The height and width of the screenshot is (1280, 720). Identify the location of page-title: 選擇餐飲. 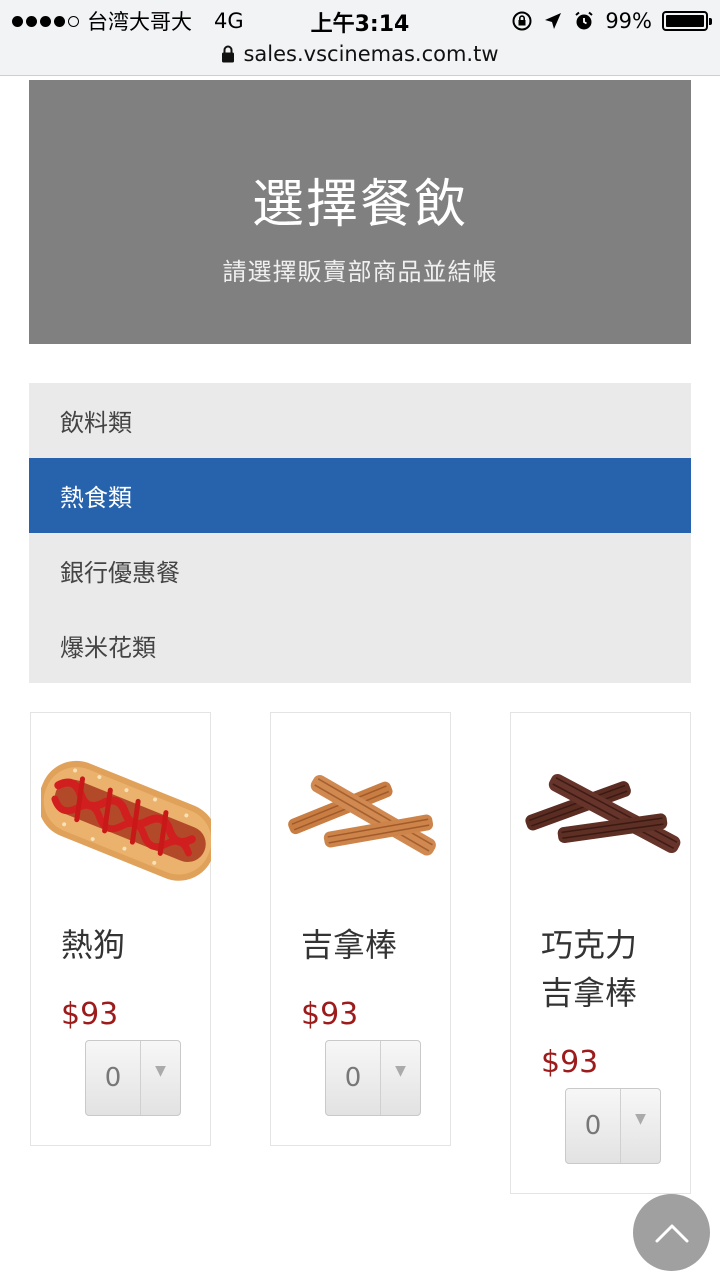
(359, 205).